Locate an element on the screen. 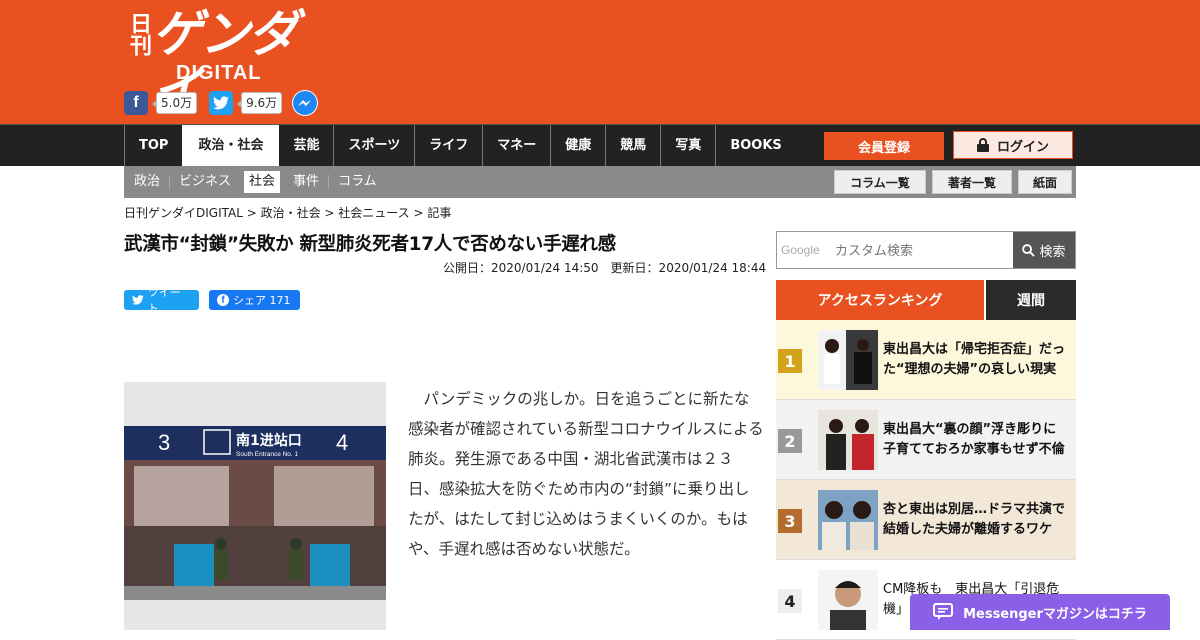  tweet-label: ツイート is located at coordinates (164, 300).